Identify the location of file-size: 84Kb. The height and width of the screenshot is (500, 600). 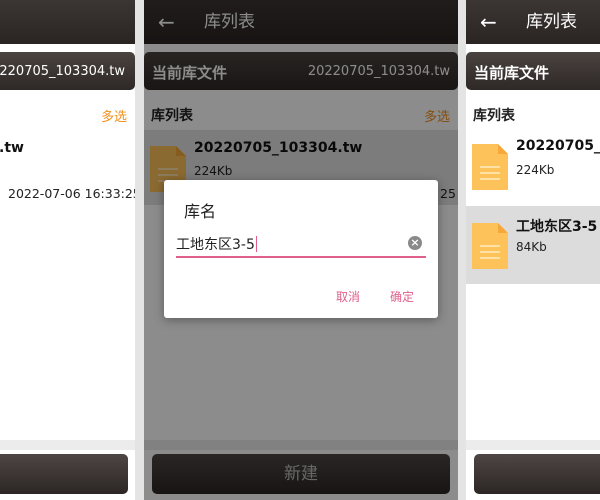
(531, 247).